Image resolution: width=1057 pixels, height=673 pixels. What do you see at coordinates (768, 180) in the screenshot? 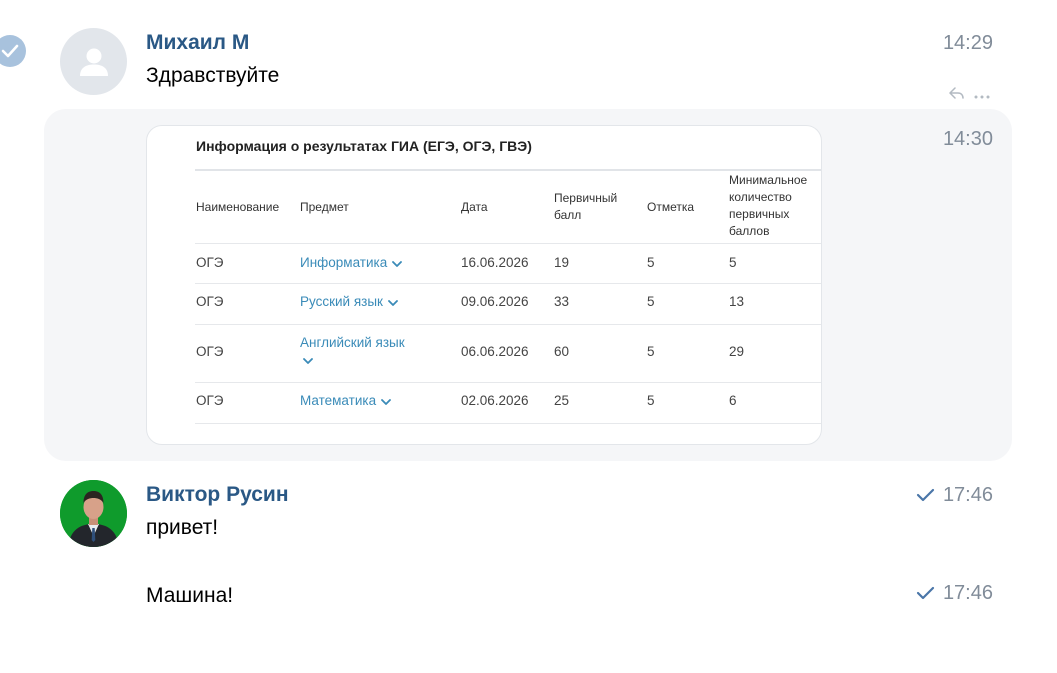
I see `header-line: Минимальное` at bounding box center [768, 180].